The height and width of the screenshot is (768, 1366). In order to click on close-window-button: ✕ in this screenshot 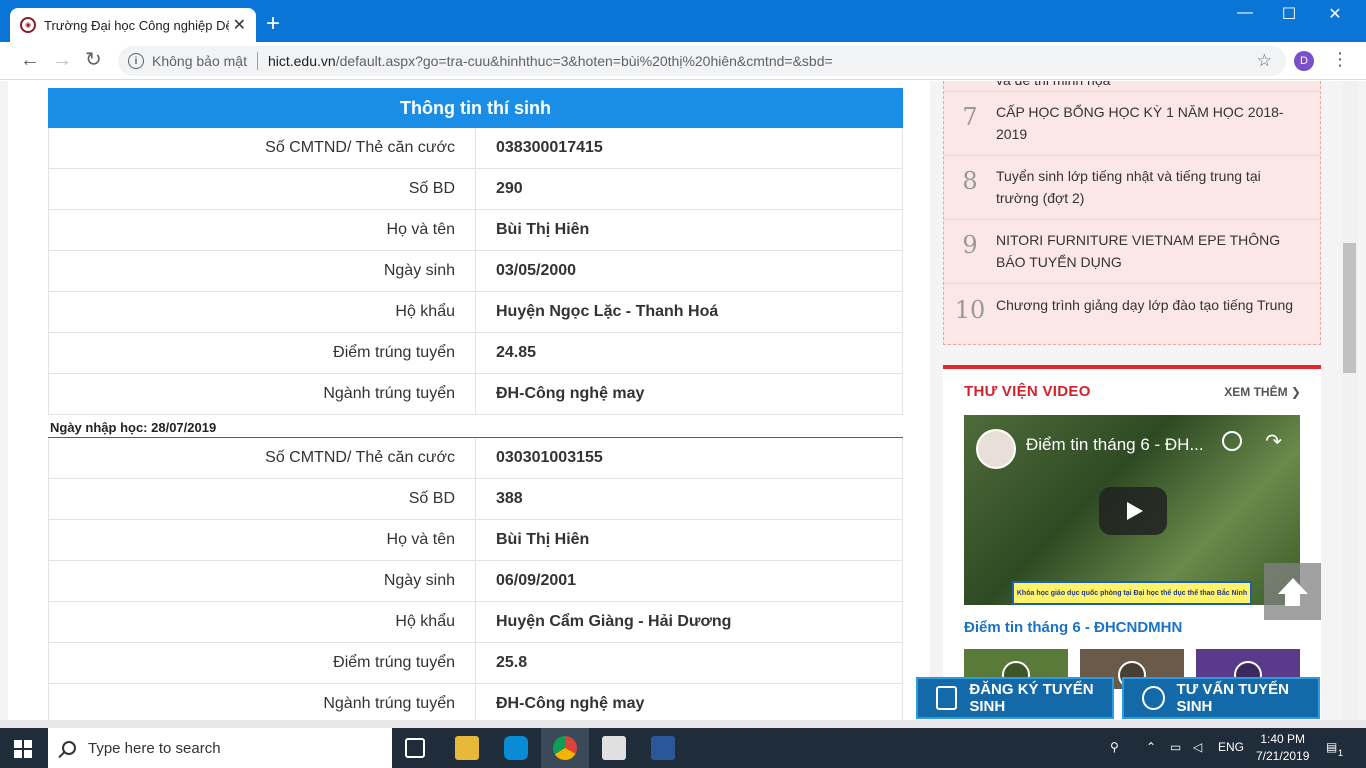, I will do `click(1335, 14)`.